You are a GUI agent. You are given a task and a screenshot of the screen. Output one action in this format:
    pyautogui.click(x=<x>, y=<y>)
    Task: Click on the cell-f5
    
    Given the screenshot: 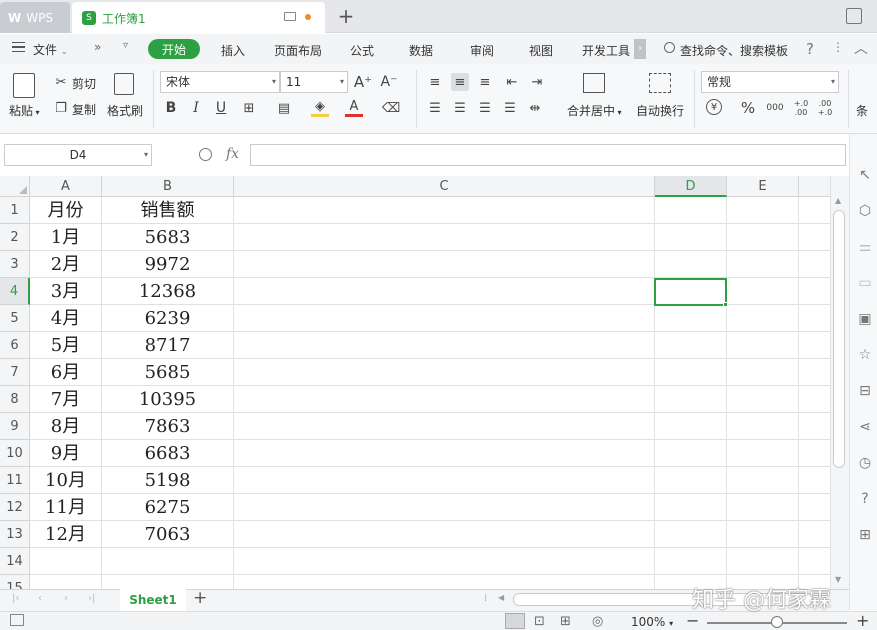 What is the action you would take?
    pyautogui.click(x=814, y=318)
    